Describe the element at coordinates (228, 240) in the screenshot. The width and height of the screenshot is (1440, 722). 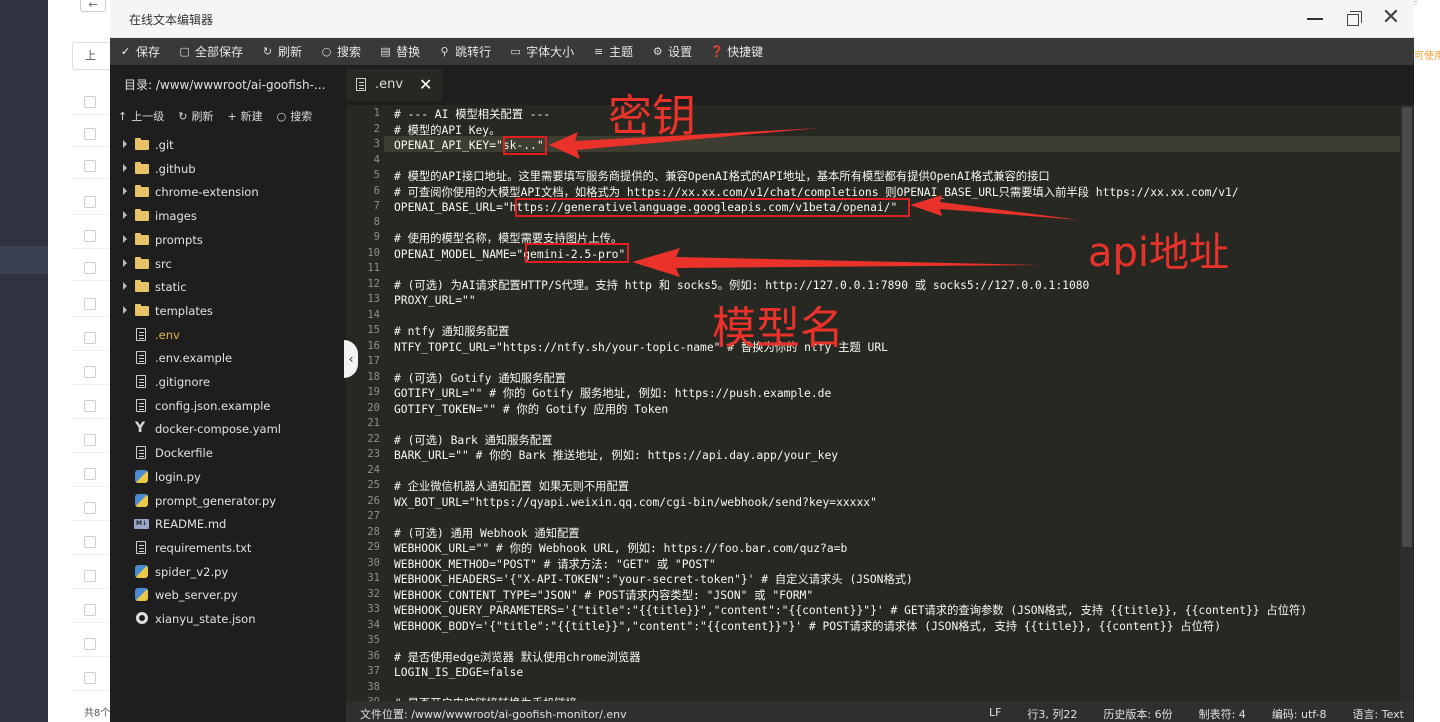
I see `file-tree-item: prompts` at that location.